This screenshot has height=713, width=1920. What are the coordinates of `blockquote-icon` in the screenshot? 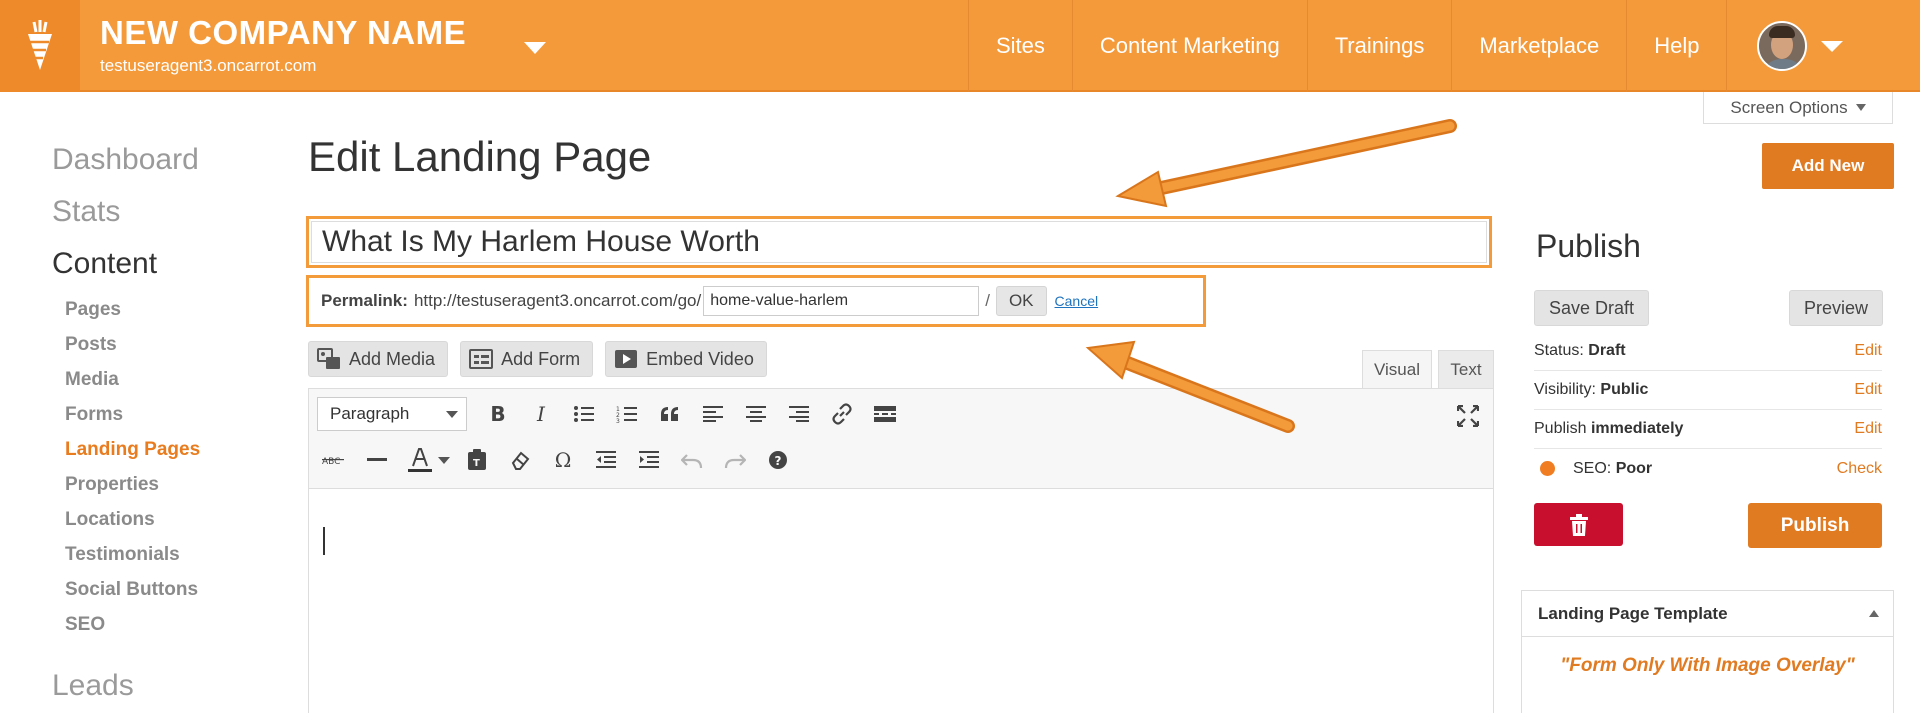 It's located at (670, 414).